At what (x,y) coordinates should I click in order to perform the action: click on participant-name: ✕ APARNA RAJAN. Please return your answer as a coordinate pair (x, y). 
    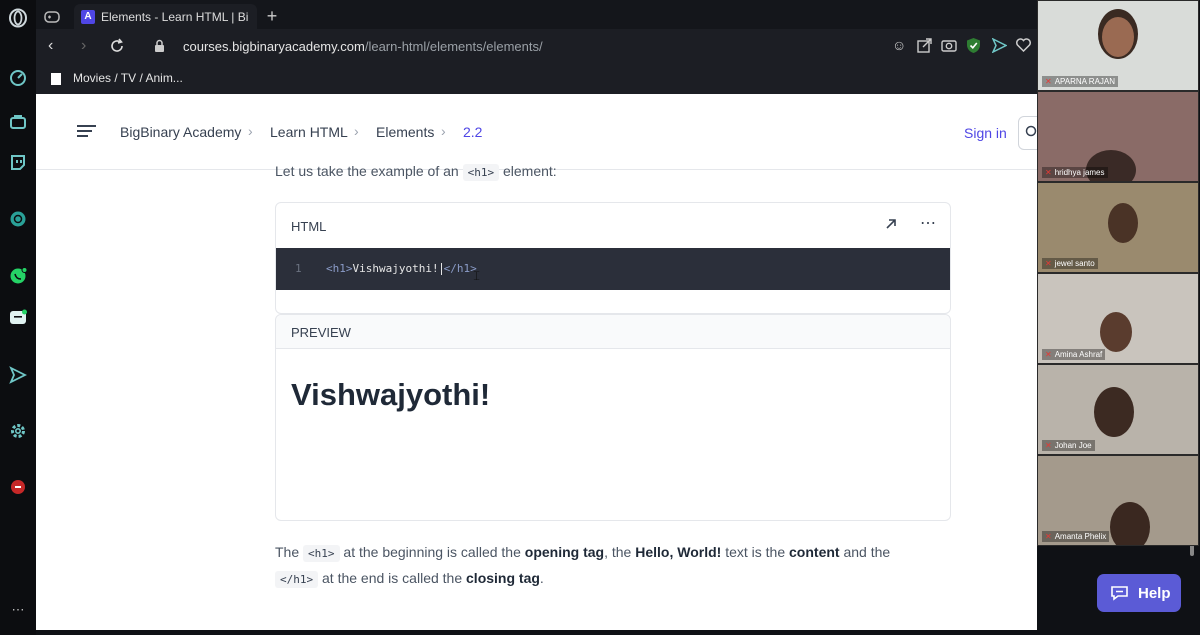
    Looking at the image, I should click on (1080, 81).